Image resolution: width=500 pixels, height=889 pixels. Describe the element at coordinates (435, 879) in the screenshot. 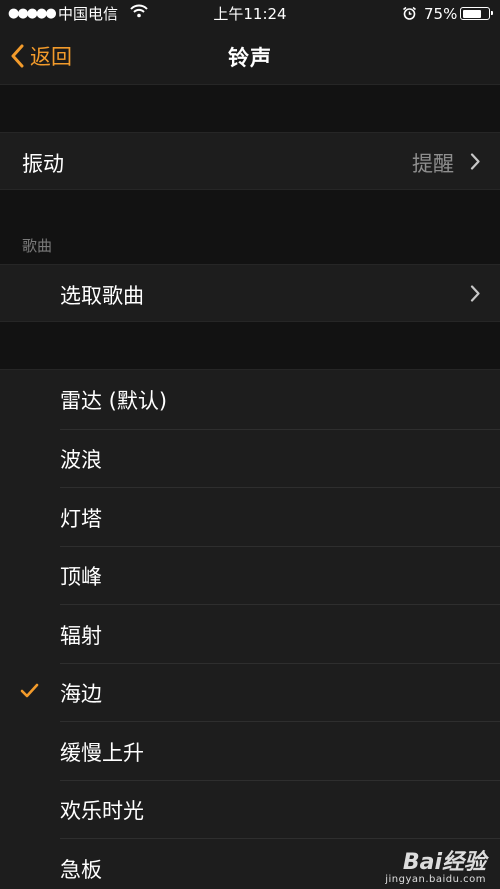

I see `watermark-url: jingyan.baidu.com` at that location.